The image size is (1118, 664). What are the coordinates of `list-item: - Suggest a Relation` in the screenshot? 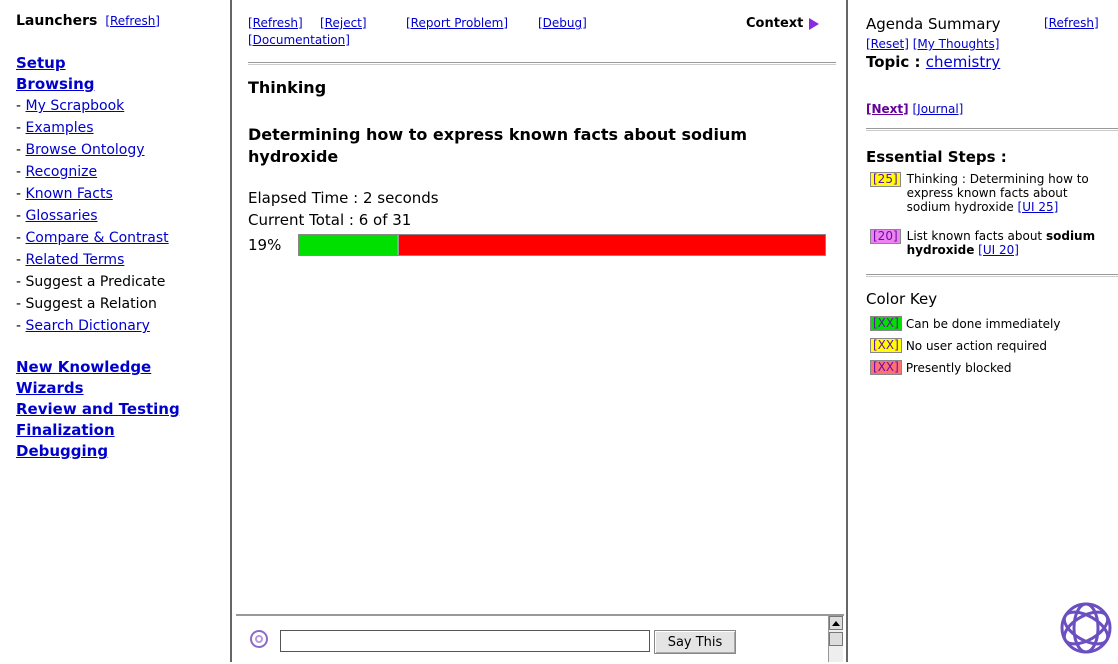 It's located at (86, 304).